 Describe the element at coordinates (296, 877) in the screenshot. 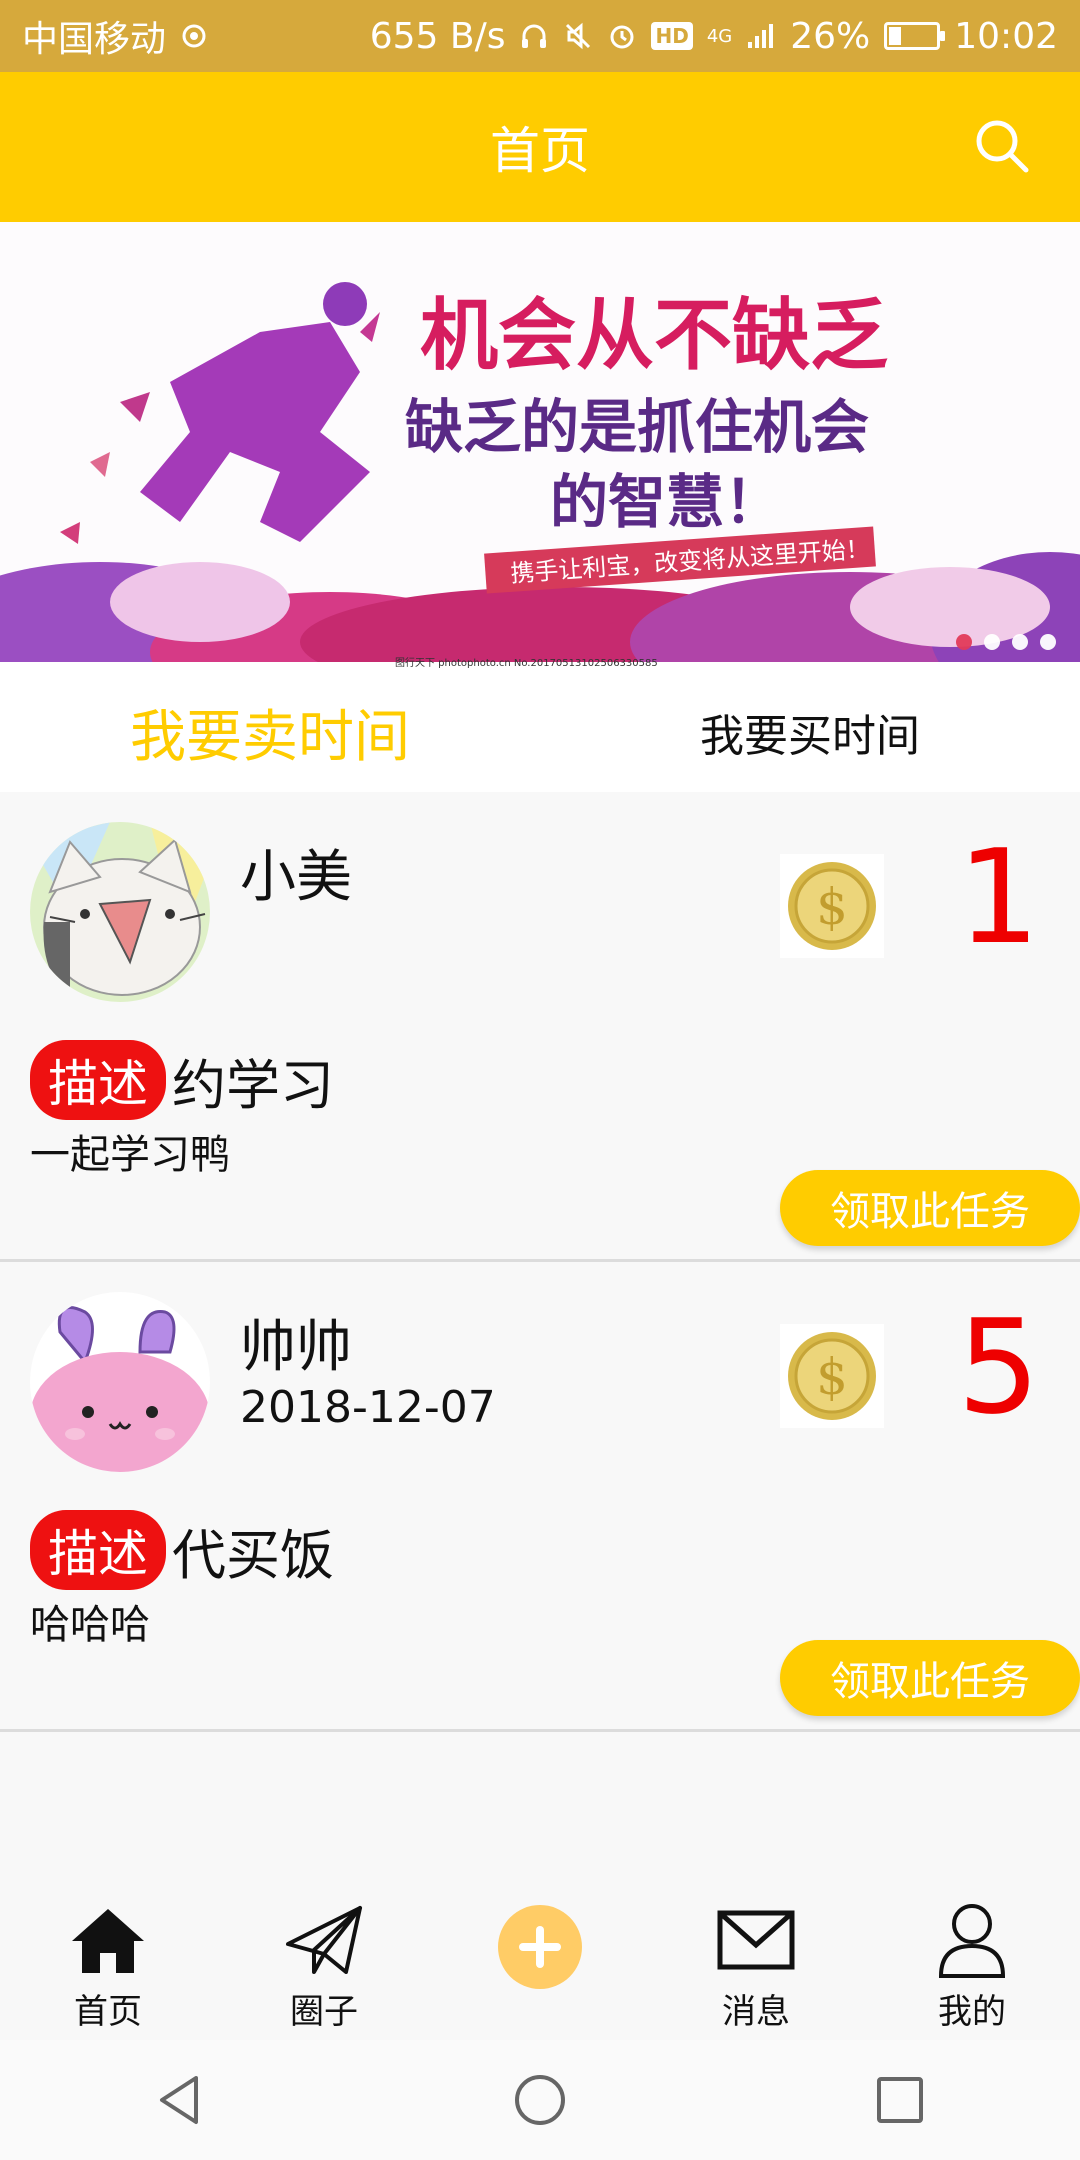

I see `user-name: 小美` at that location.